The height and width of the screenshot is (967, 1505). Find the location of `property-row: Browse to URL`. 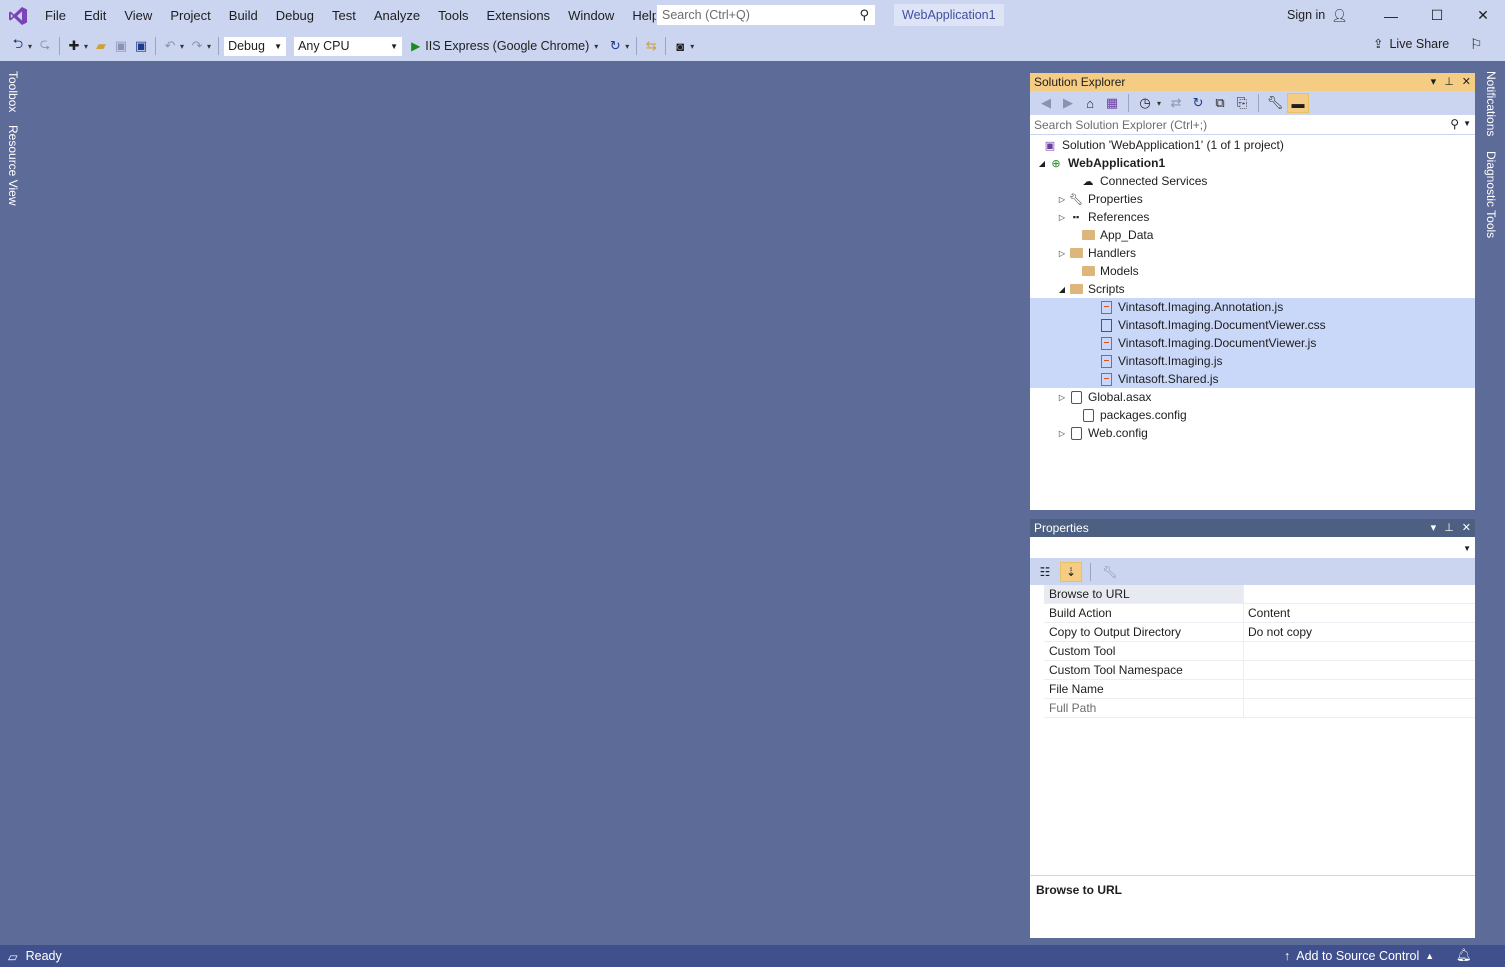

property-row: Browse to URL is located at coordinates (1259, 594).